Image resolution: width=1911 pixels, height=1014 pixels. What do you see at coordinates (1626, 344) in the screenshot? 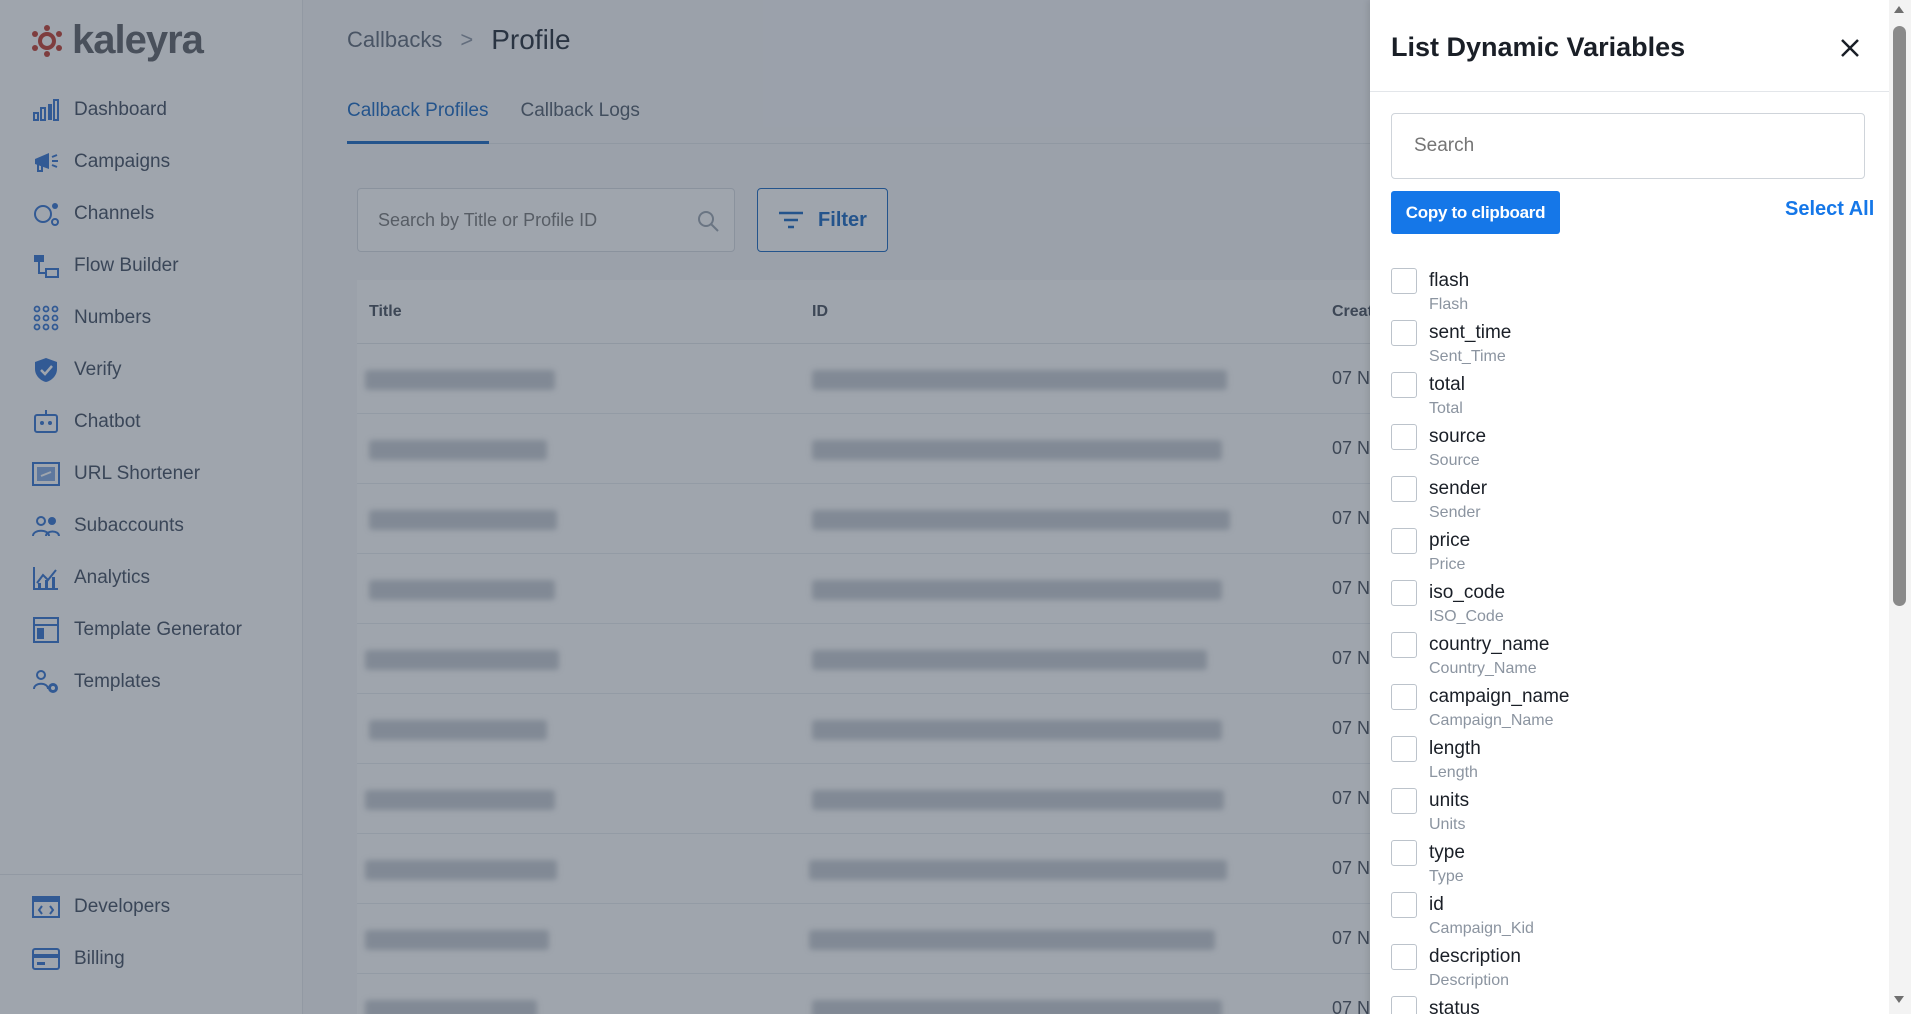
I see `list-item: sent_time Sent_Time` at bounding box center [1626, 344].